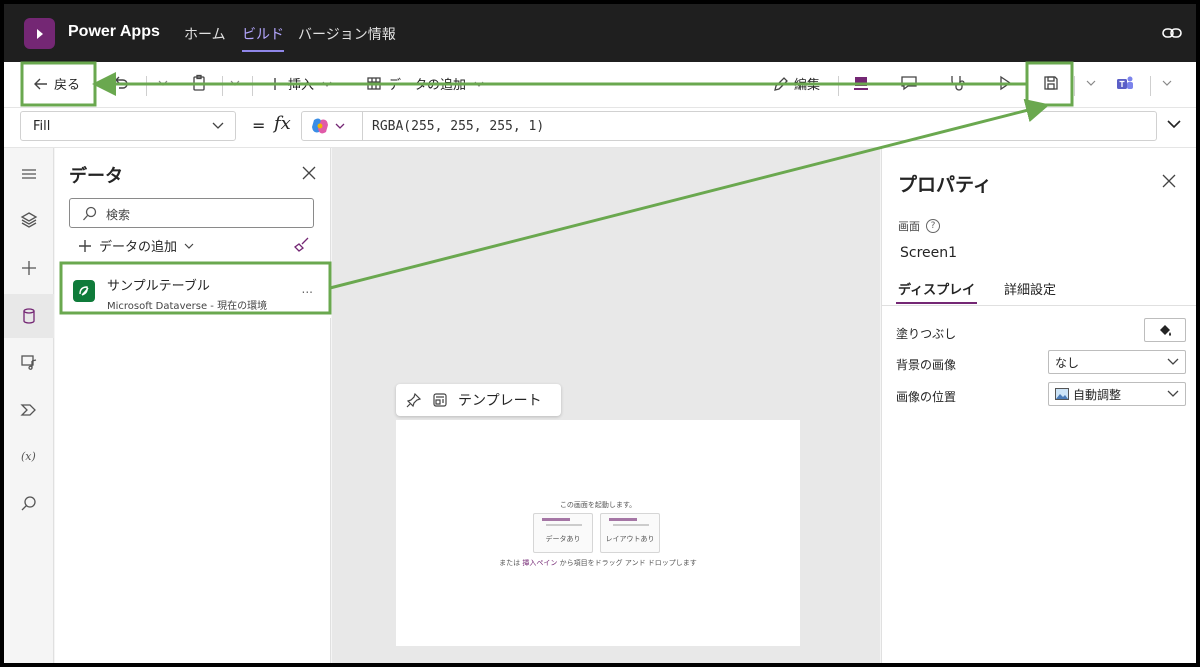 This screenshot has width=1200, height=667. I want to click on teams-menu-button, so click(1167, 83).